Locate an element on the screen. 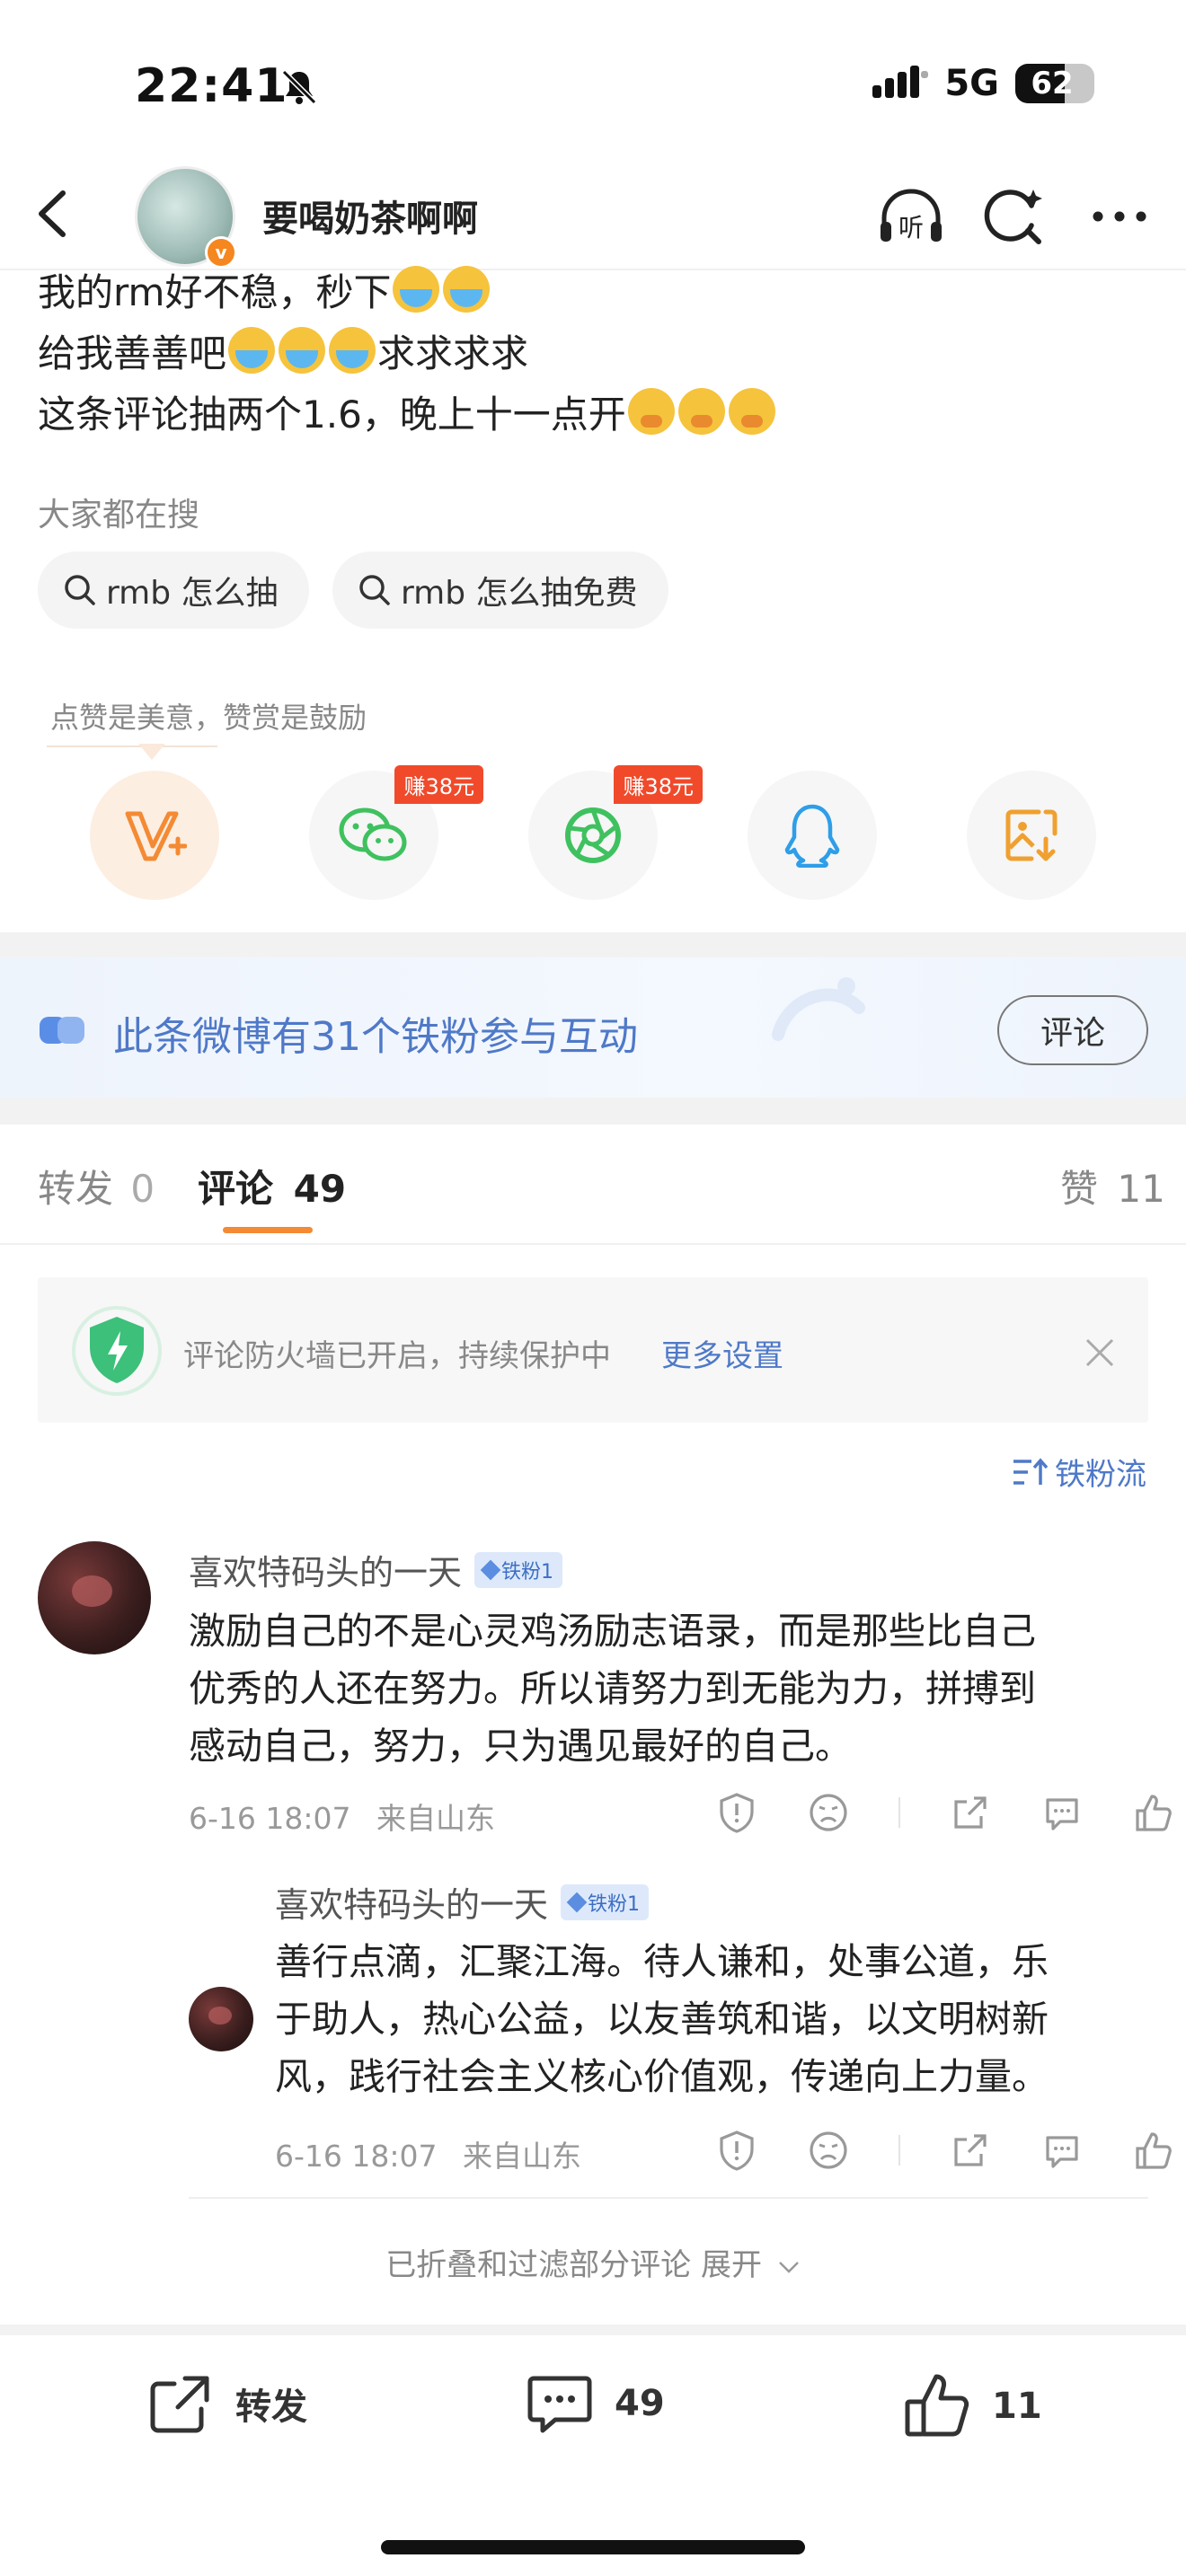  fan-badge-label: 铁粉1 is located at coordinates (527, 1572).